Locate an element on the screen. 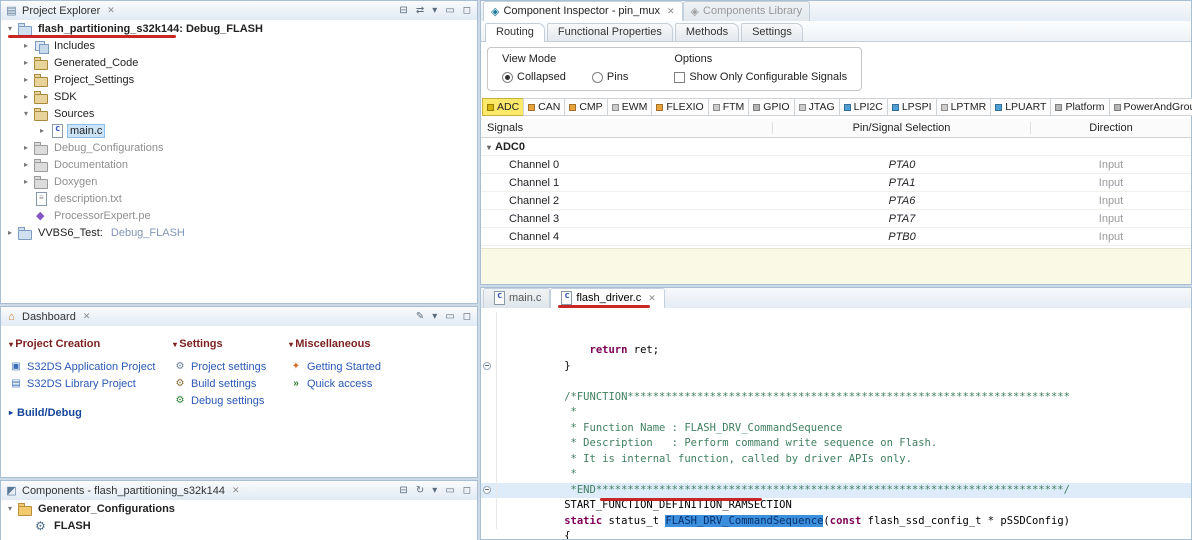  peripheral-tab: GPIO is located at coordinates (771, 107).